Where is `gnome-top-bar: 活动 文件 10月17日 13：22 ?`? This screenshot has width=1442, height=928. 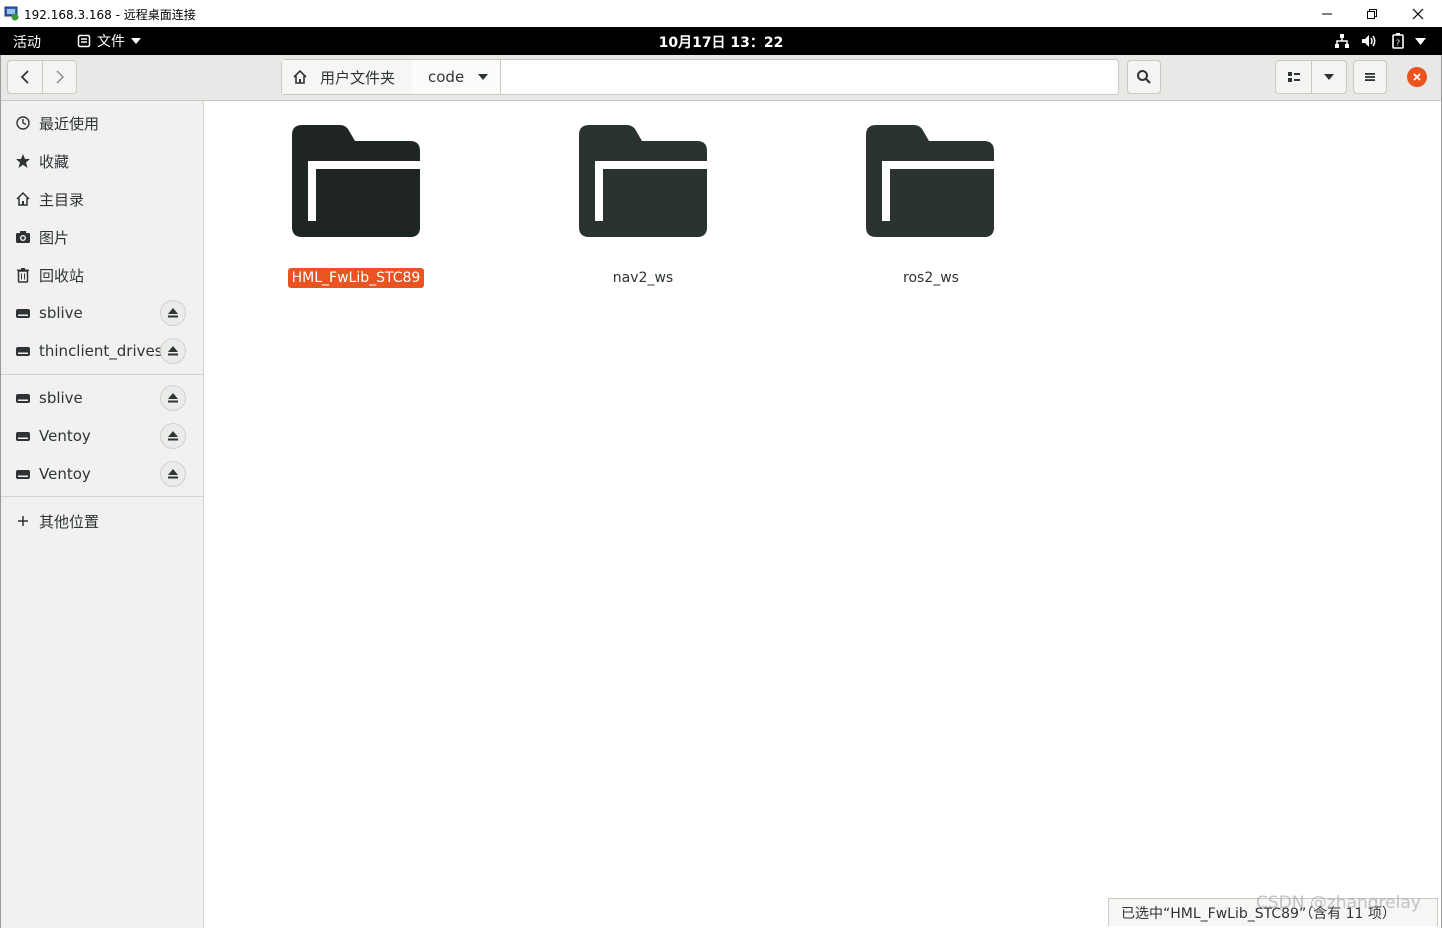
gnome-top-bar: 活动 文件 10月17日 13：22 ? is located at coordinates (721, 41).